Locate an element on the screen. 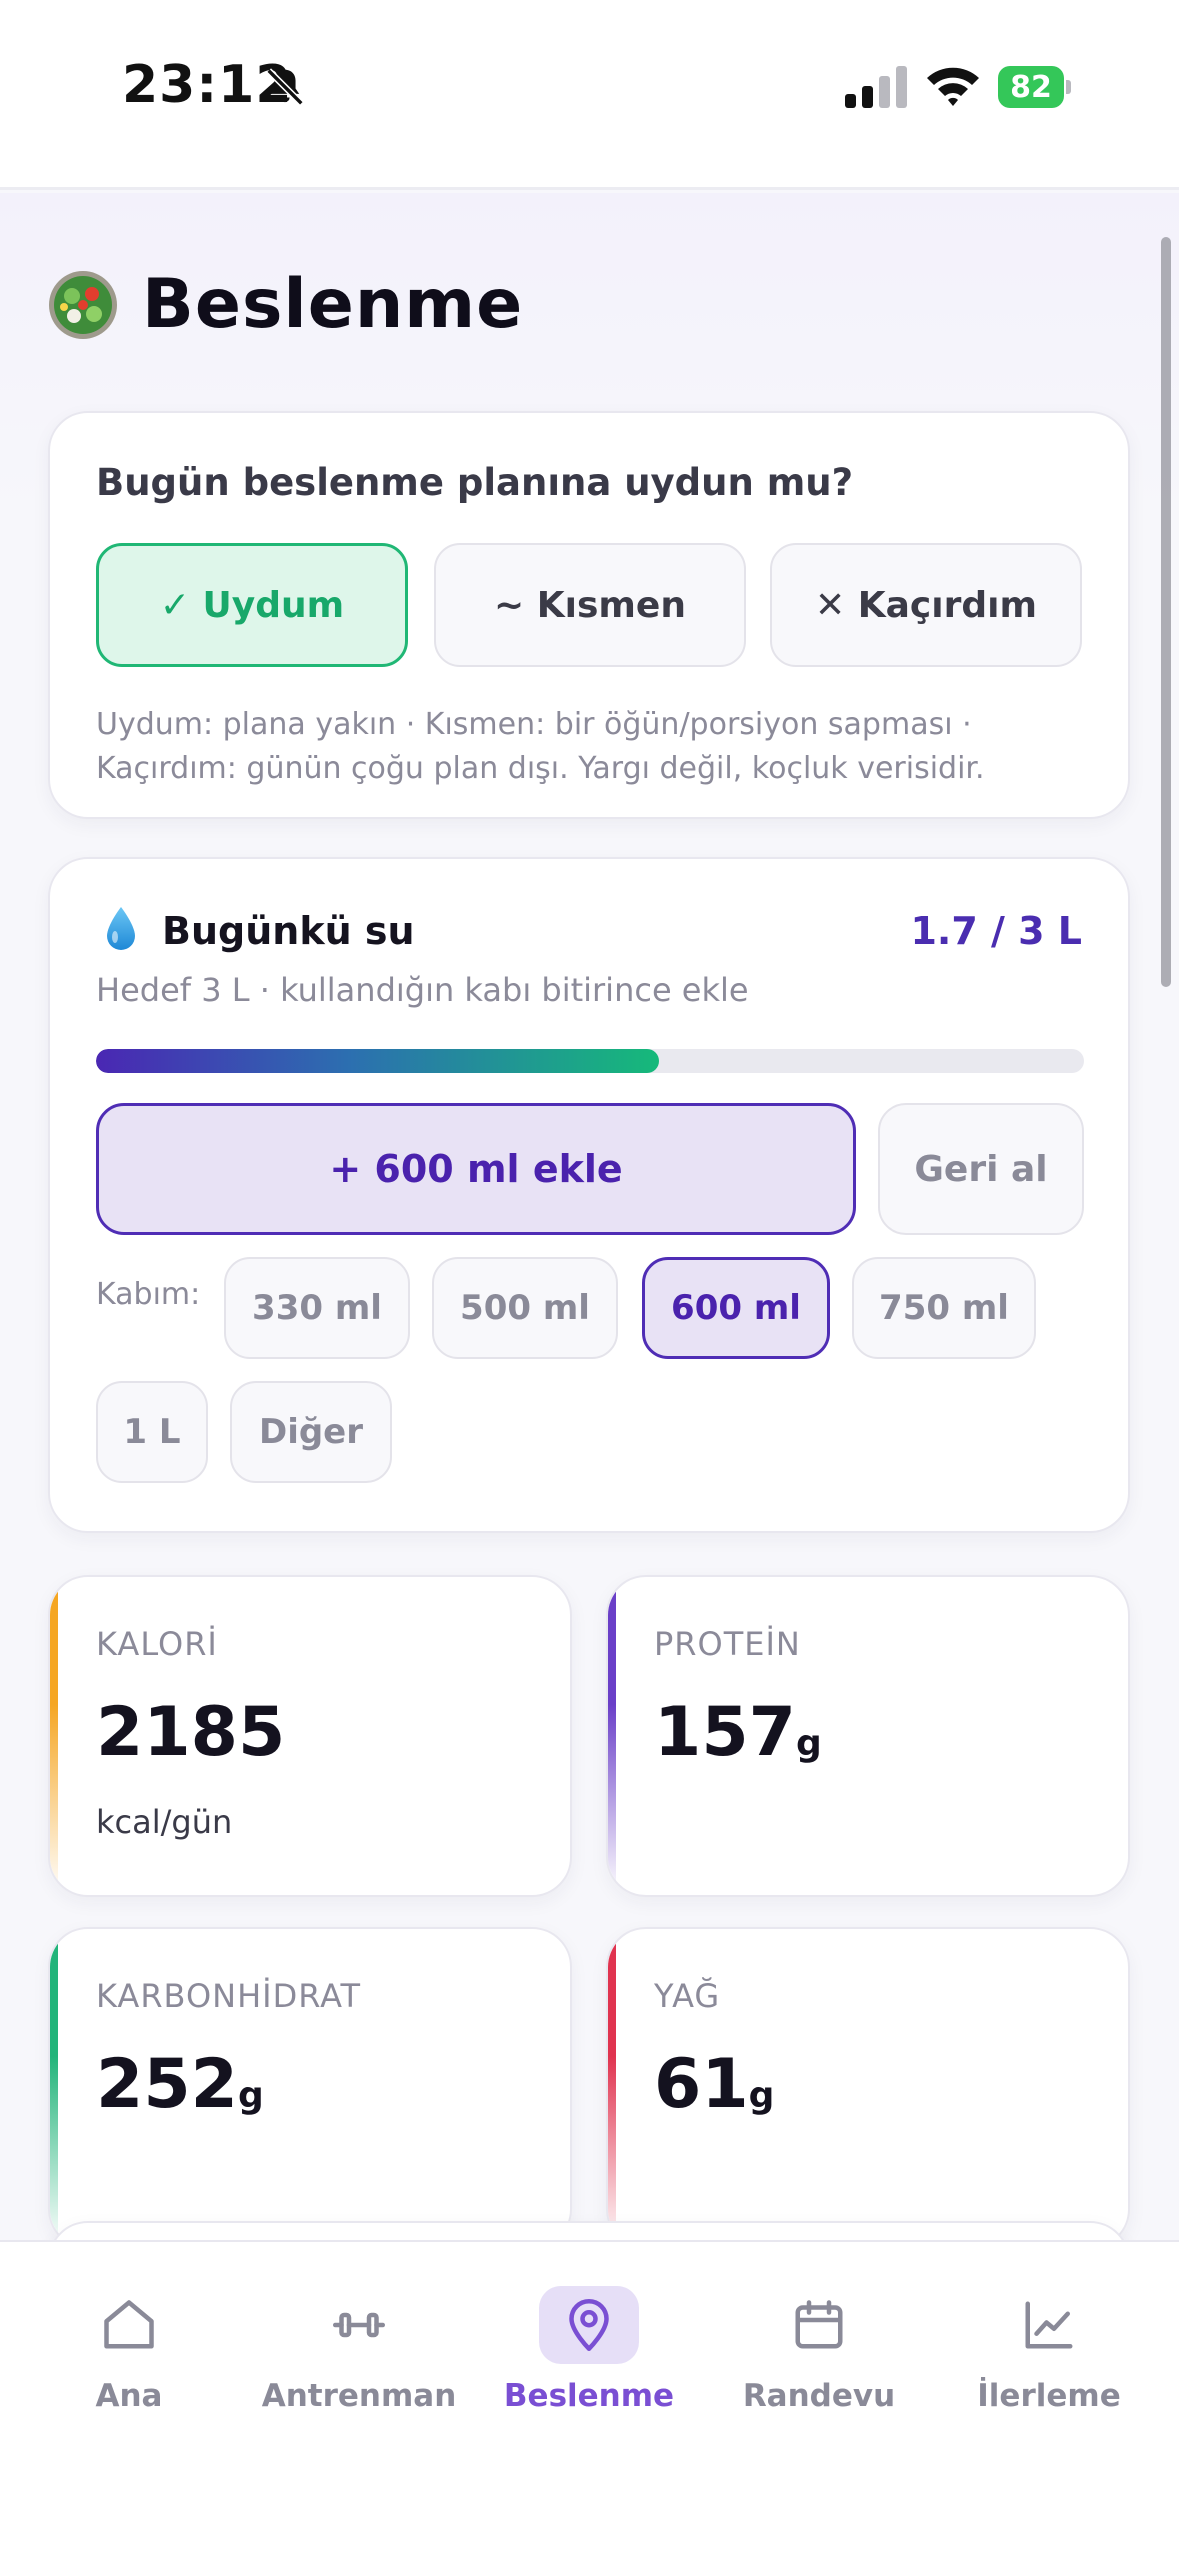  fat-card: YAĞ 61g is located at coordinates (868, 2083).